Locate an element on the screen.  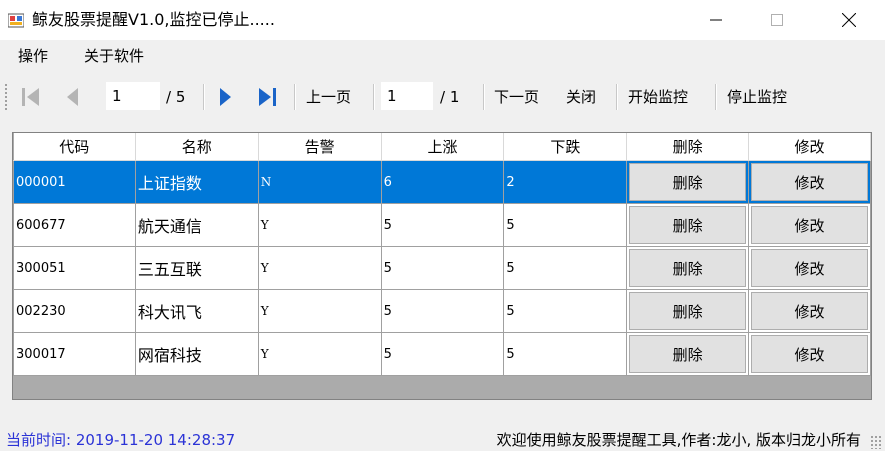
cell-code: 300017 is located at coordinates (74, 354).